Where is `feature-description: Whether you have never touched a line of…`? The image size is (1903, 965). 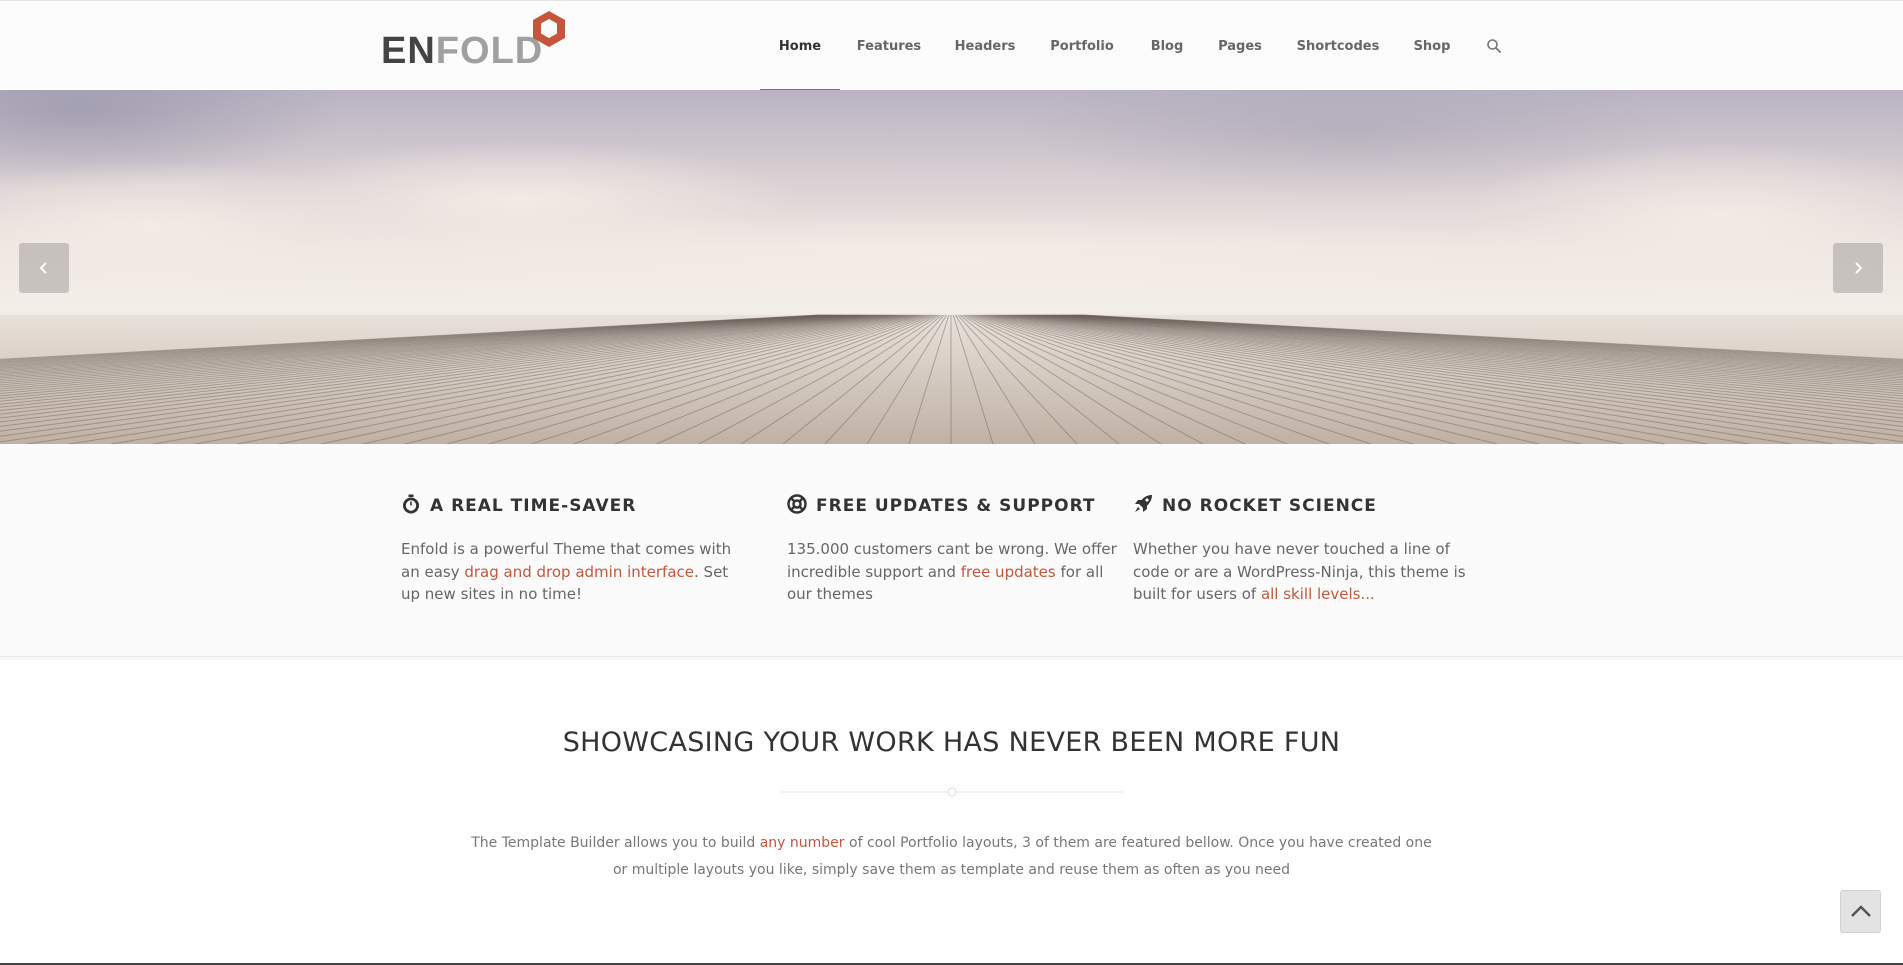
feature-description: Whether you have never touched a line of… is located at coordinates (1305, 572).